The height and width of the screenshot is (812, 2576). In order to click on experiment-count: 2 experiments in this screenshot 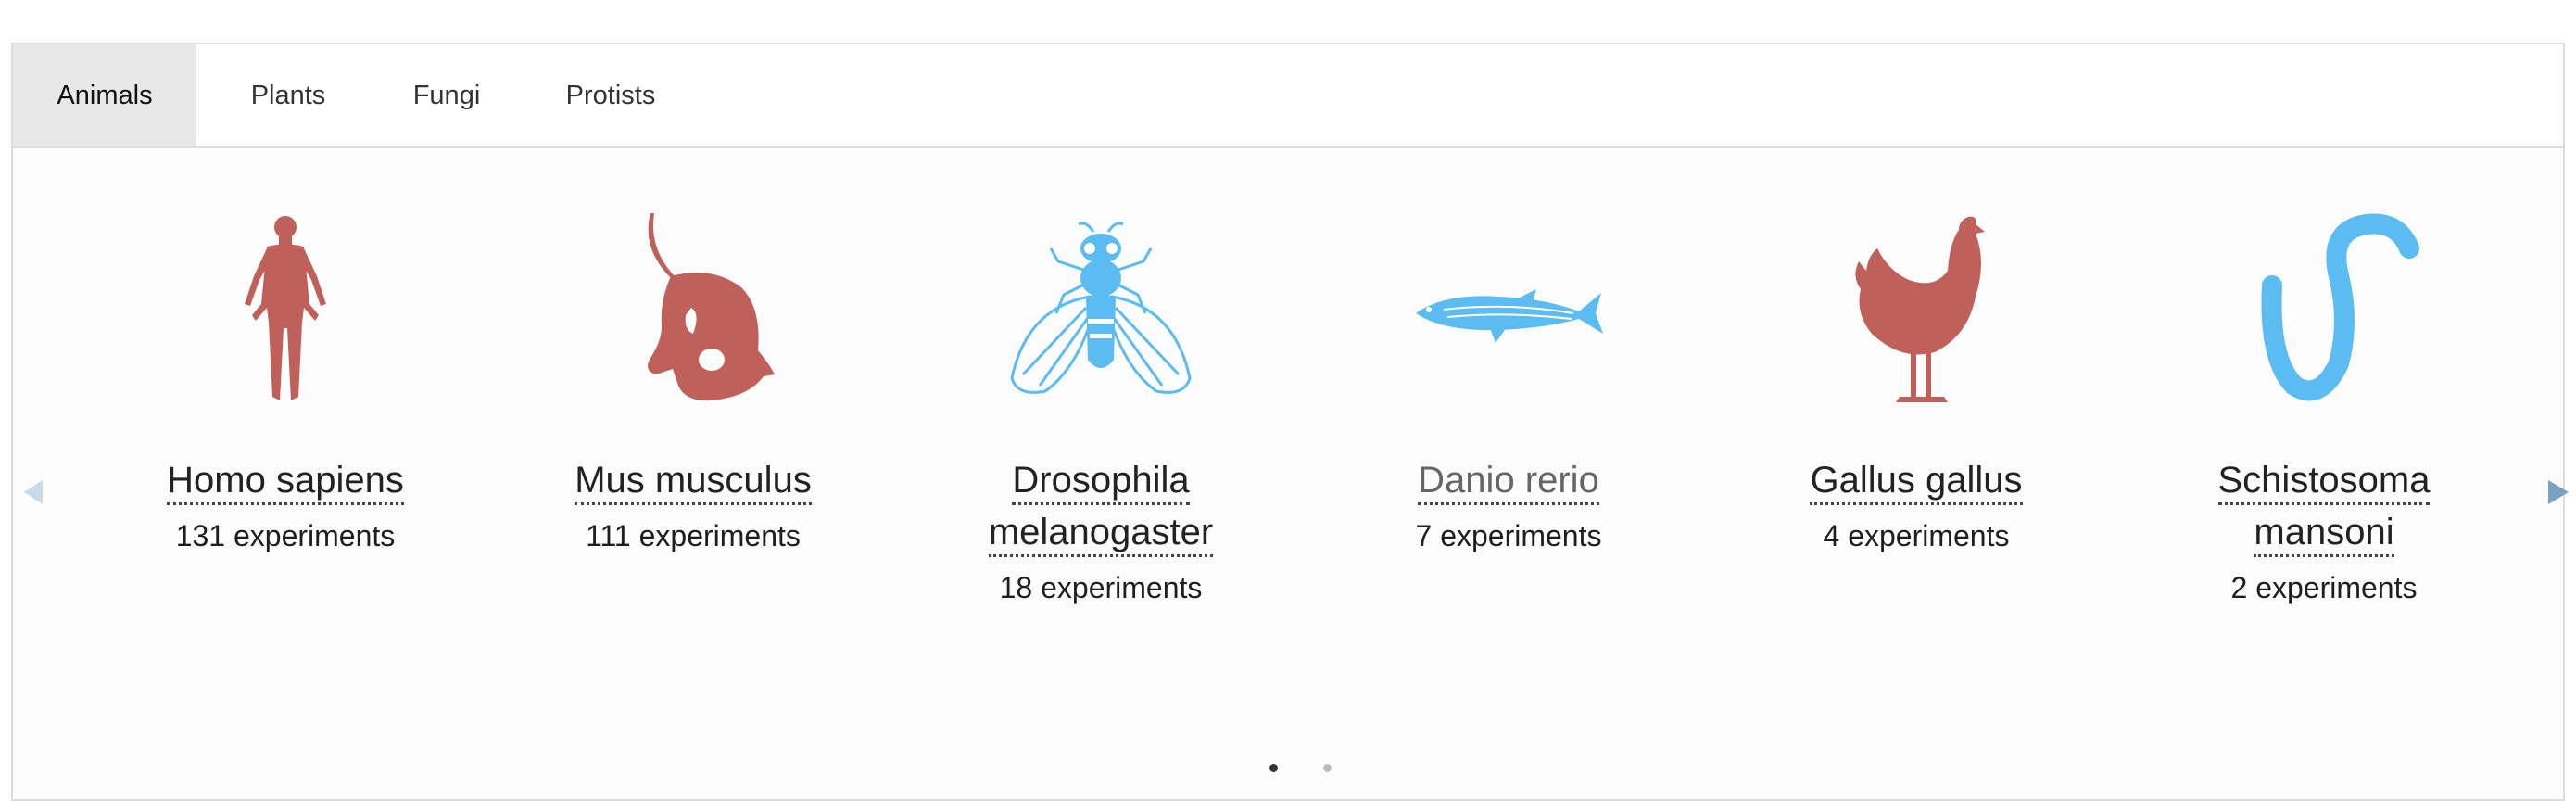, I will do `click(2324, 587)`.